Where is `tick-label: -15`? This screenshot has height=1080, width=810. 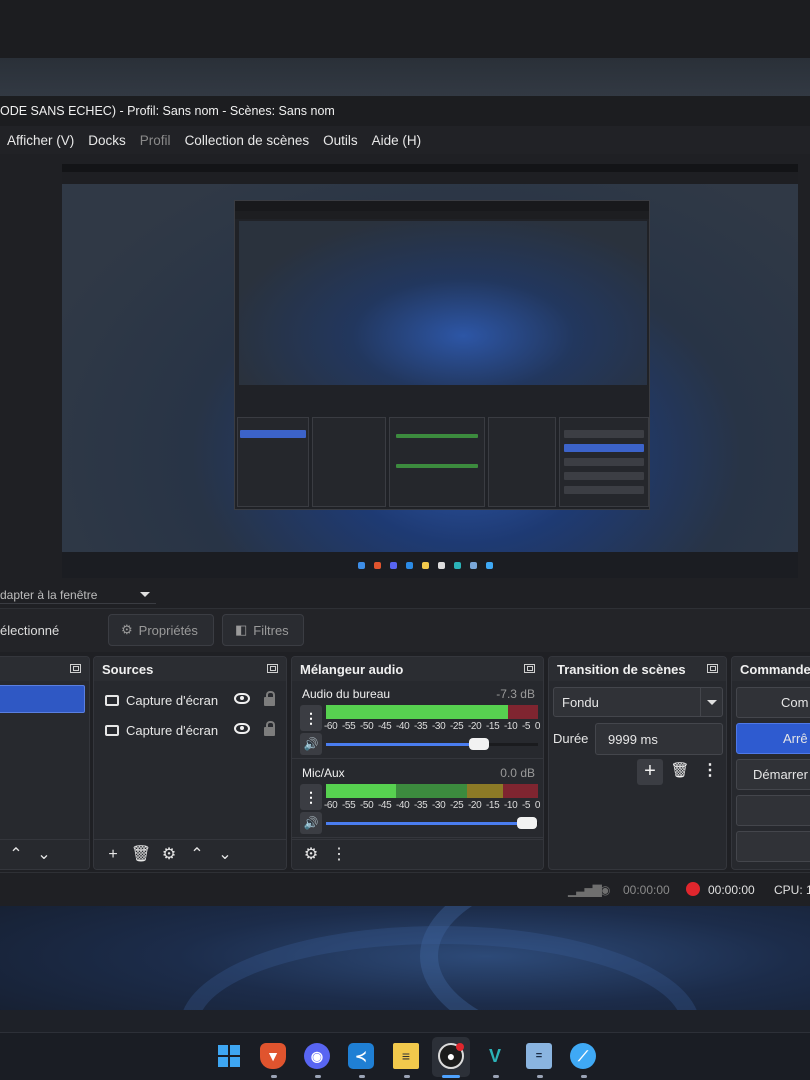 tick-label: -15 is located at coordinates (493, 726).